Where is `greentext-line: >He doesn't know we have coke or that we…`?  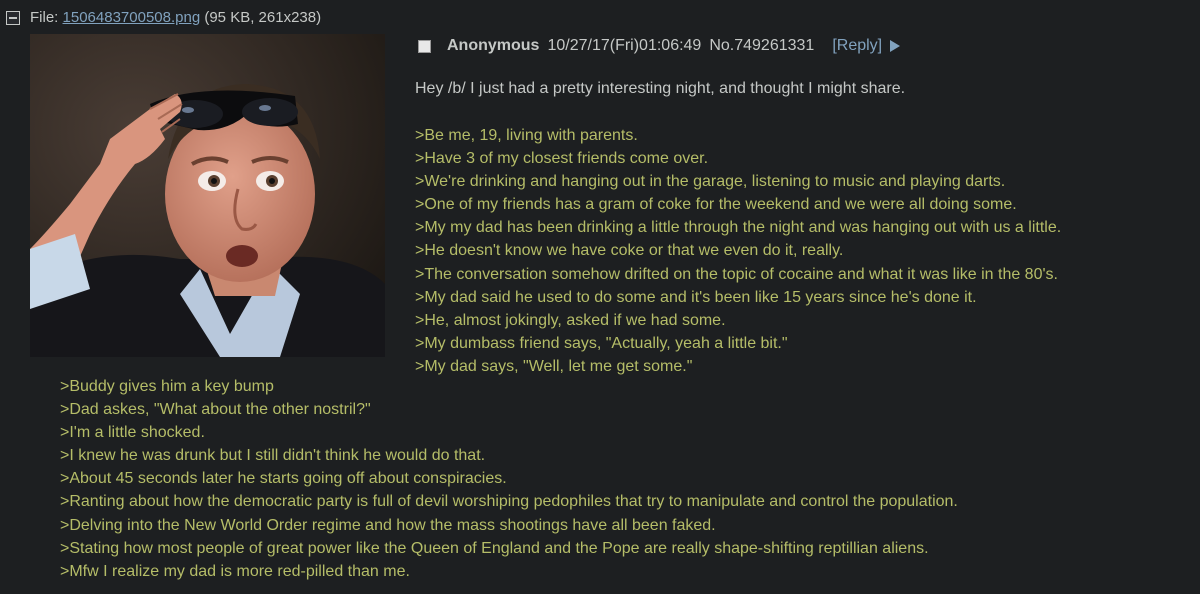 greentext-line: >He doesn't know we have coke or that we… is located at coordinates (629, 251).